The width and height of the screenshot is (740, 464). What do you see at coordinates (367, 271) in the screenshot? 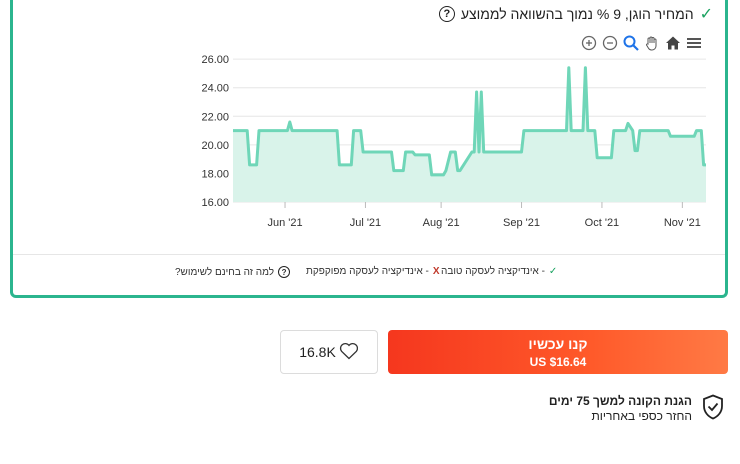
I see `legend-bad-label: - אינדיקציה לעסקה מפוקפקת` at bounding box center [367, 271].